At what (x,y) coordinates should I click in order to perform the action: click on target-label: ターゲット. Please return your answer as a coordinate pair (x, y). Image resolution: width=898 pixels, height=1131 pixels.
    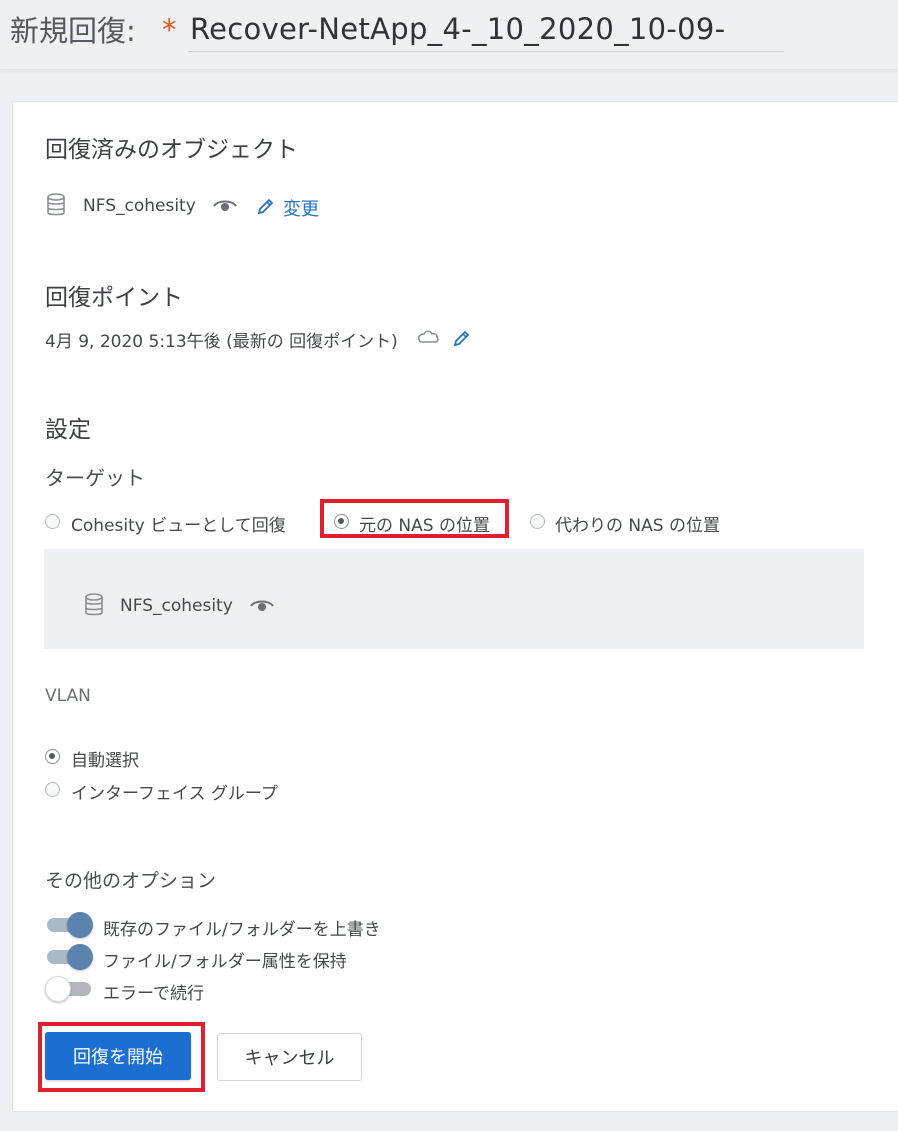
    Looking at the image, I should click on (95, 478).